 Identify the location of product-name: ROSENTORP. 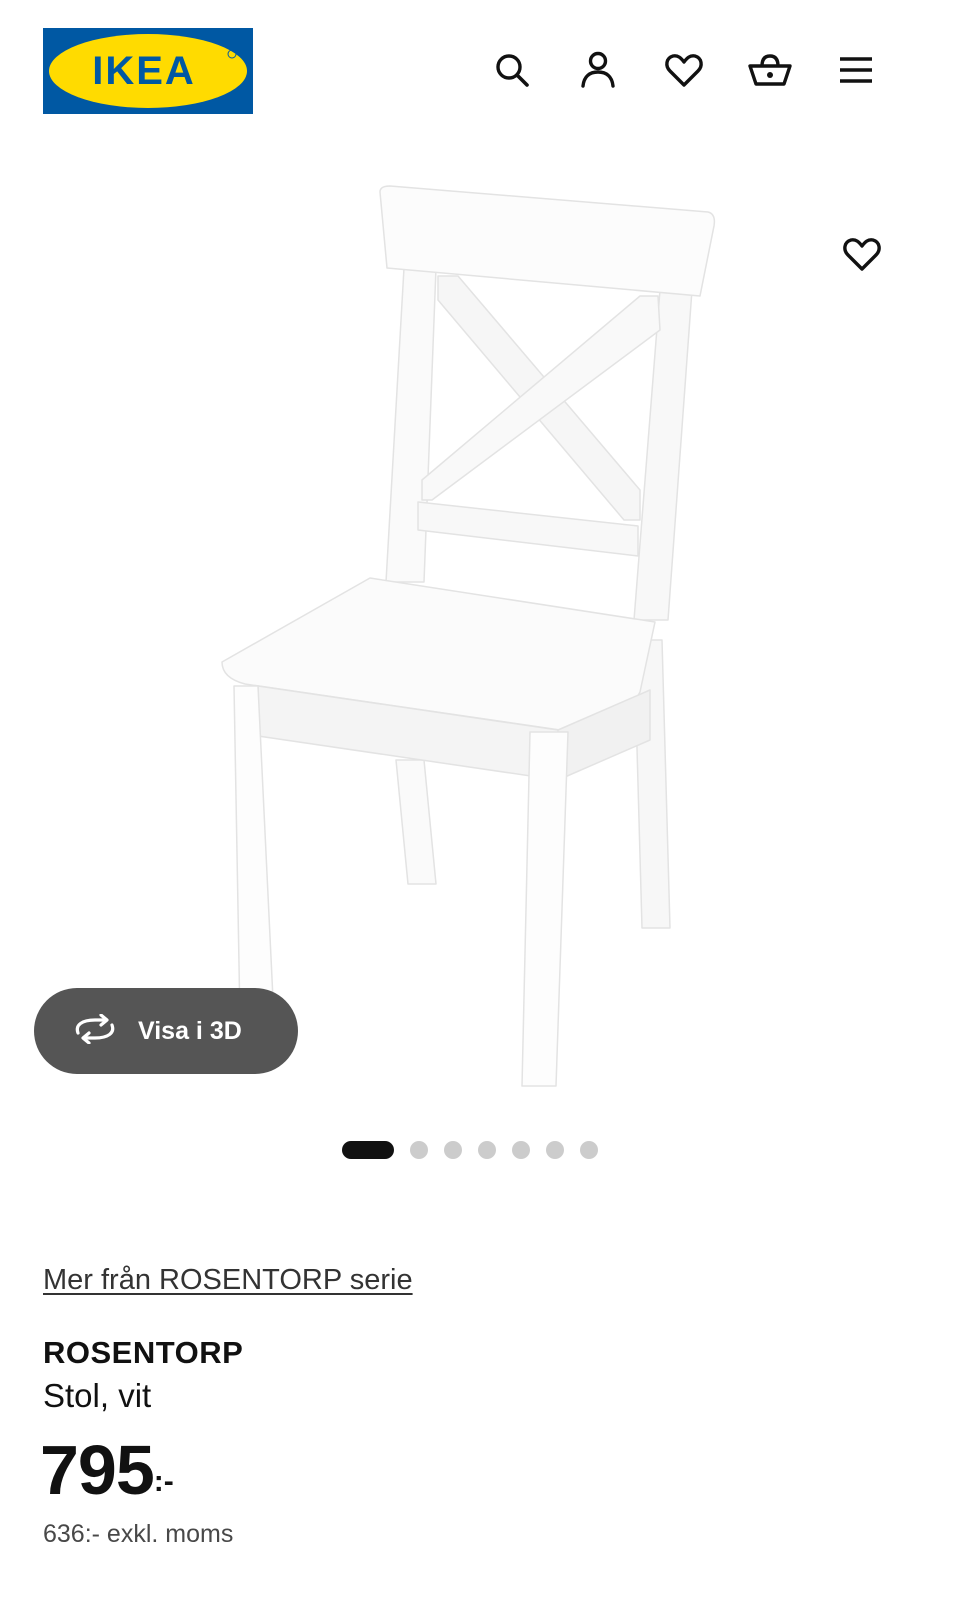
(143, 1352).